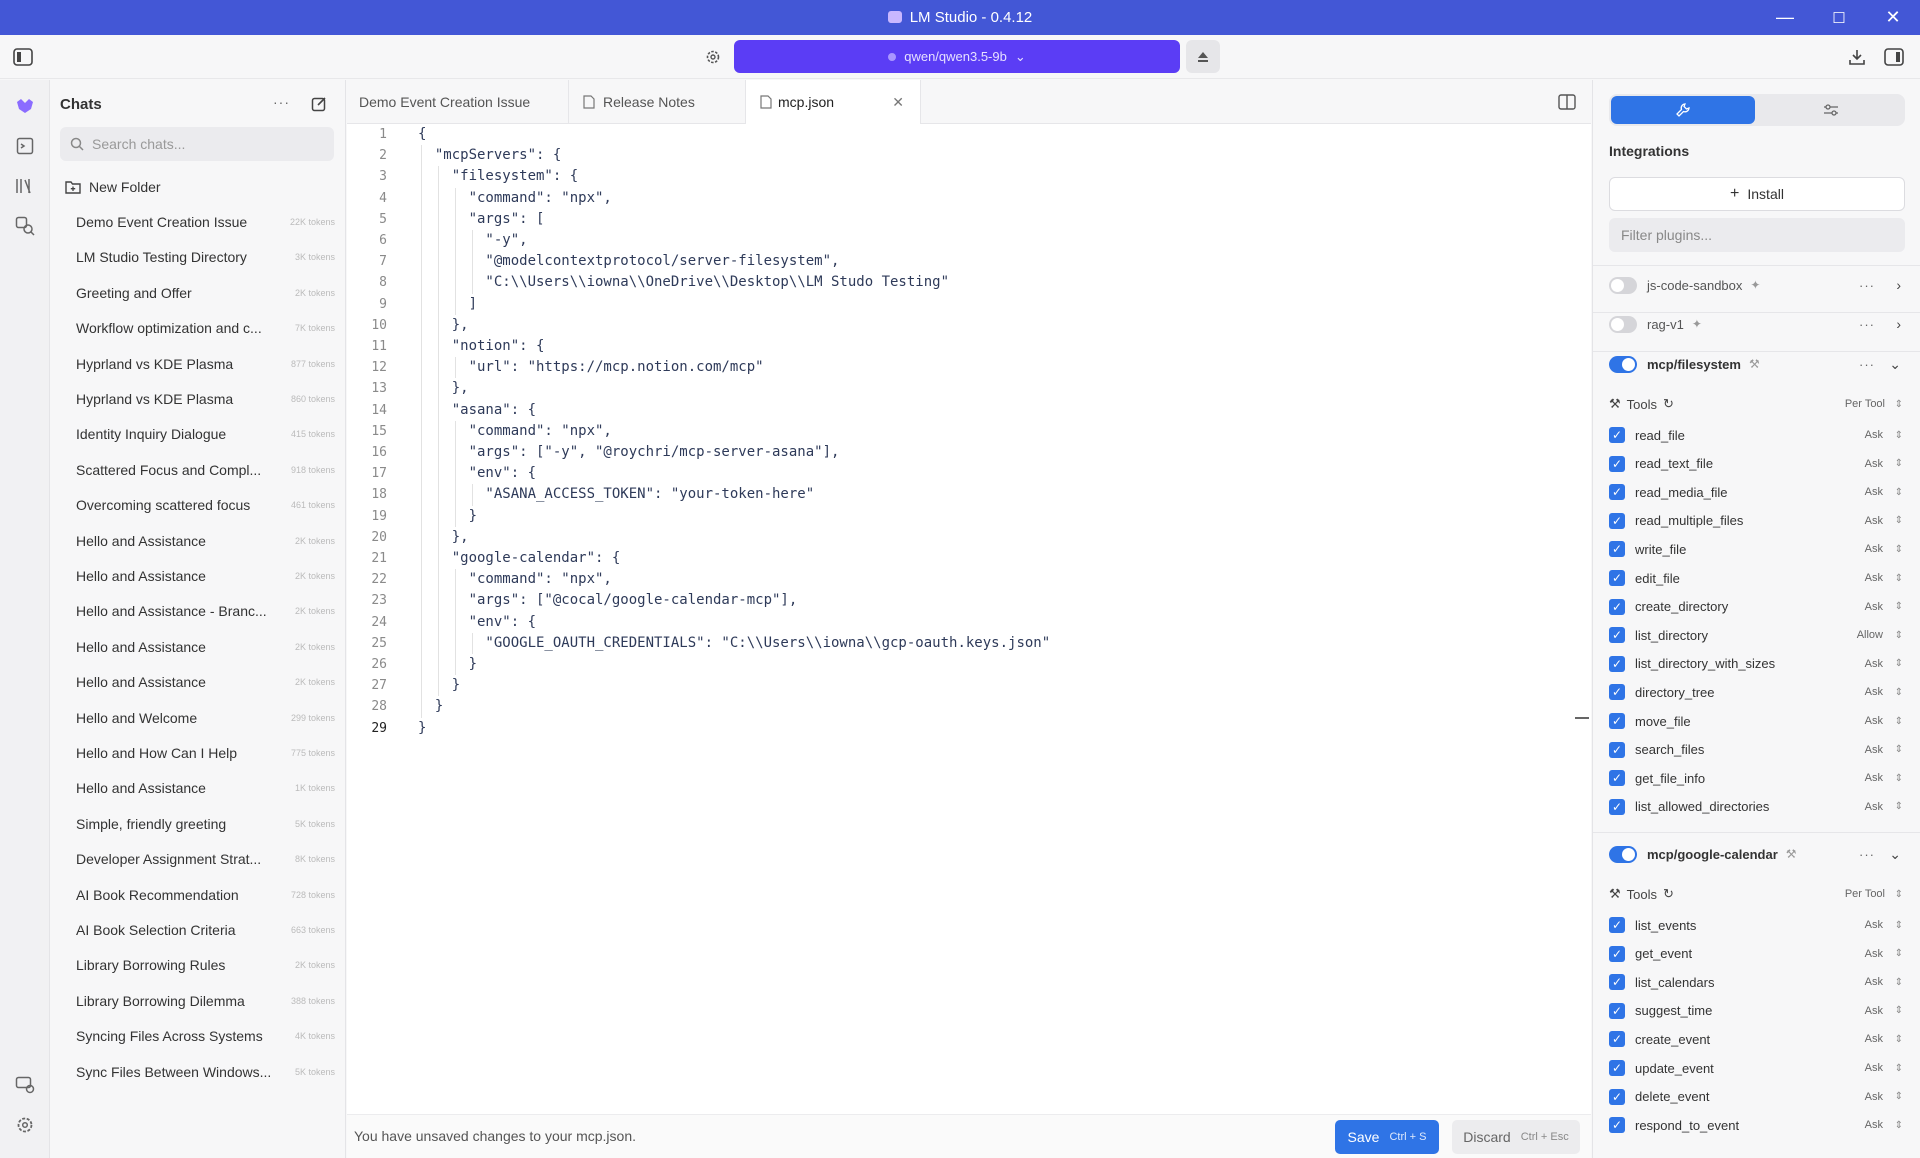 The height and width of the screenshot is (1158, 1920). Describe the element at coordinates (1839, 17) in the screenshot. I see `maximize-button: ☐` at that location.